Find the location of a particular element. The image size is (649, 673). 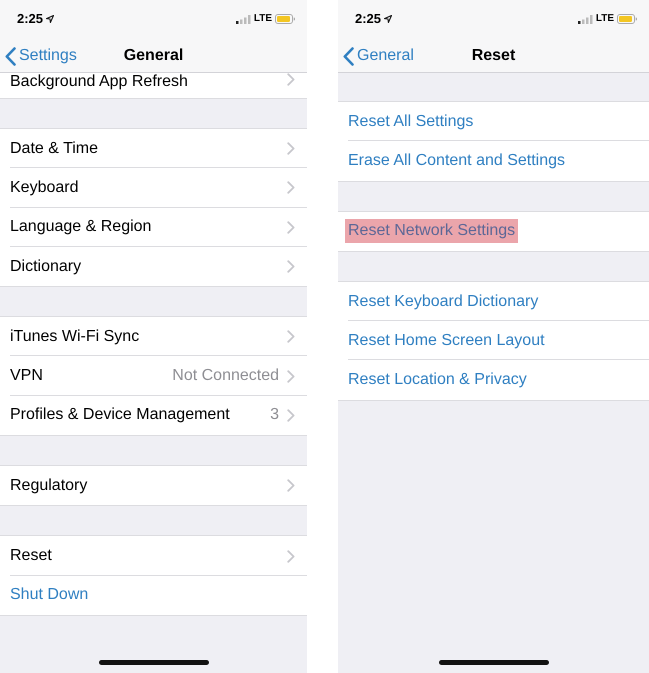

settings-row: Dictionary is located at coordinates (153, 266).